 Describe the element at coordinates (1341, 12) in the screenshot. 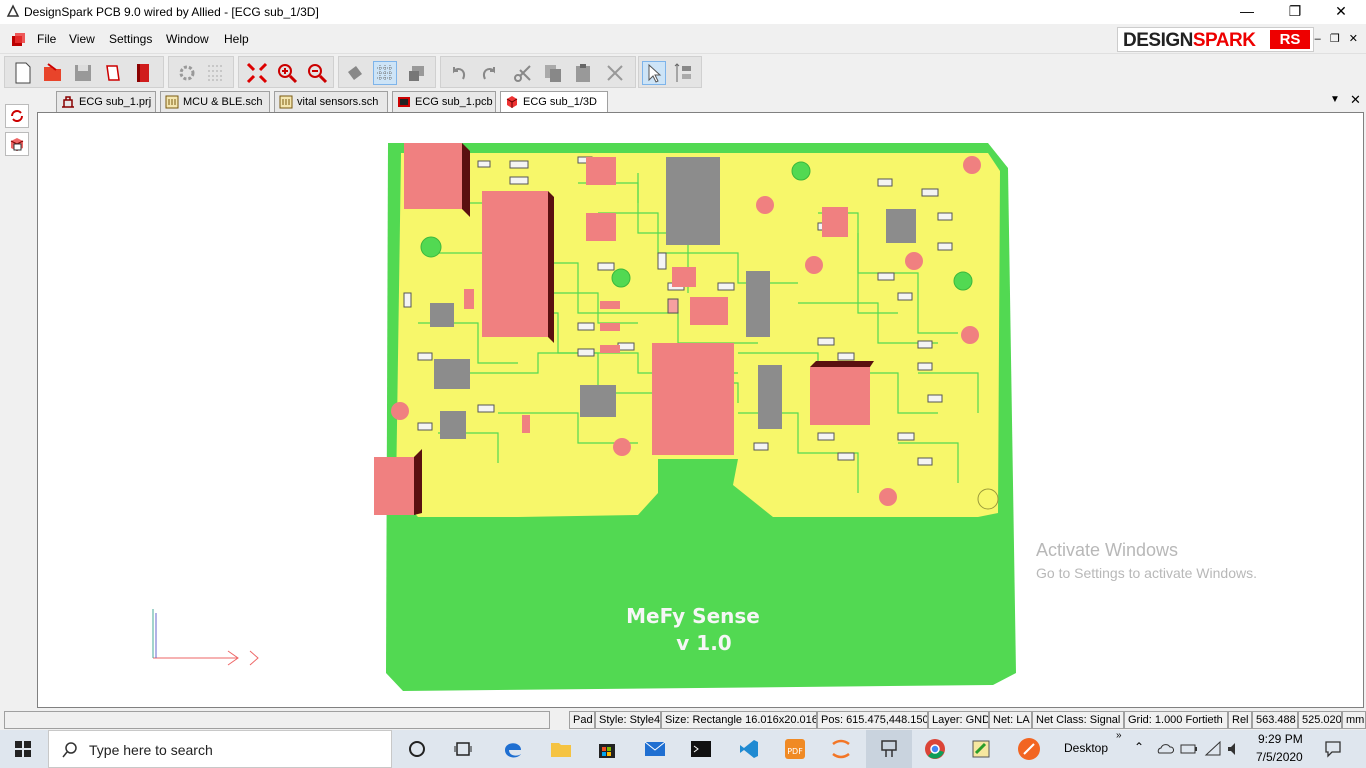

I see `close-window-button: ✕` at that location.